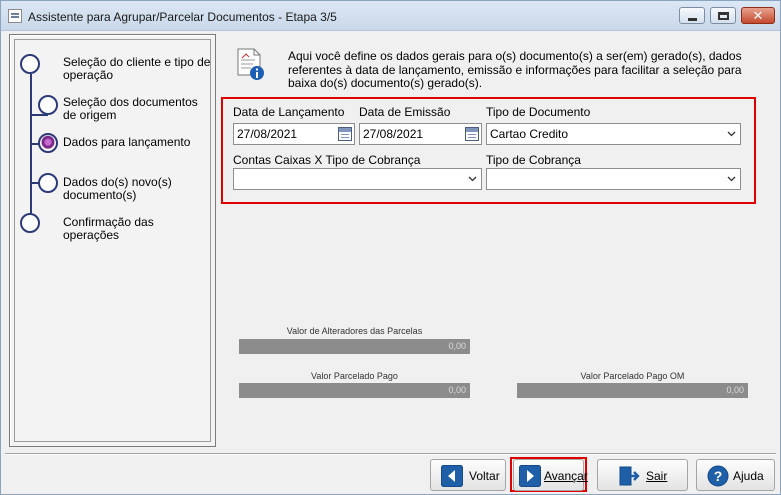  Describe the element at coordinates (613, 134) in the screenshot. I see `tipo-documento-select: Cartao Credito` at that location.